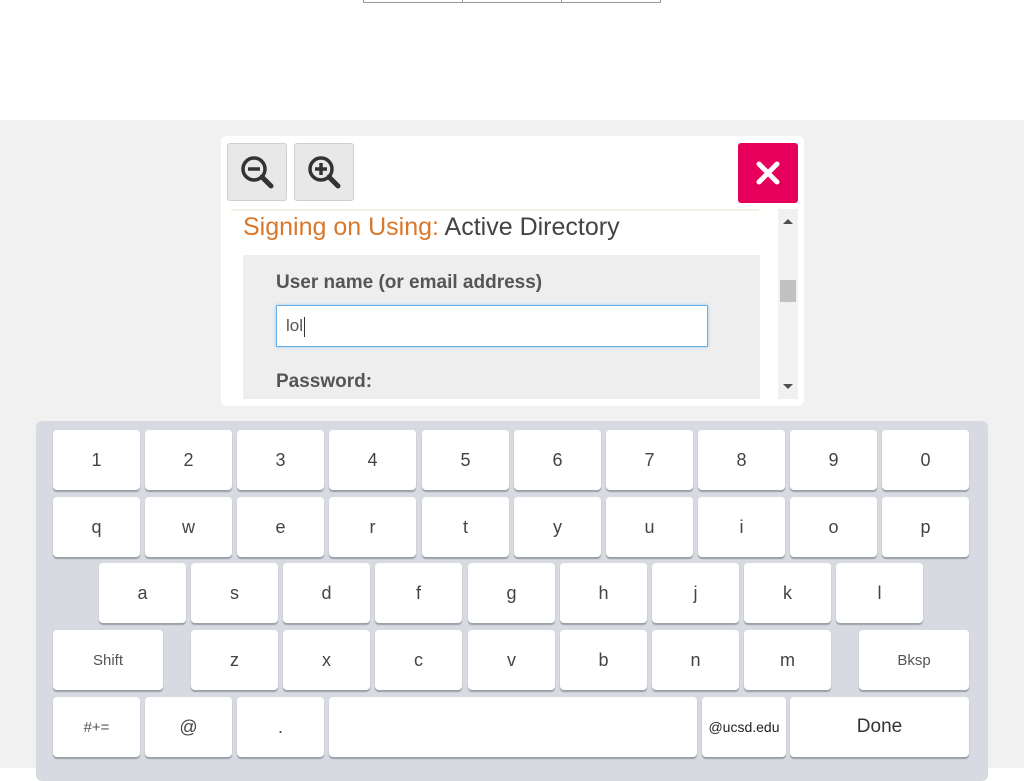 This screenshot has height=781, width=1024. What do you see at coordinates (142, 593) in the screenshot?
I see `key-a: a` at bounding box center [142, 593].